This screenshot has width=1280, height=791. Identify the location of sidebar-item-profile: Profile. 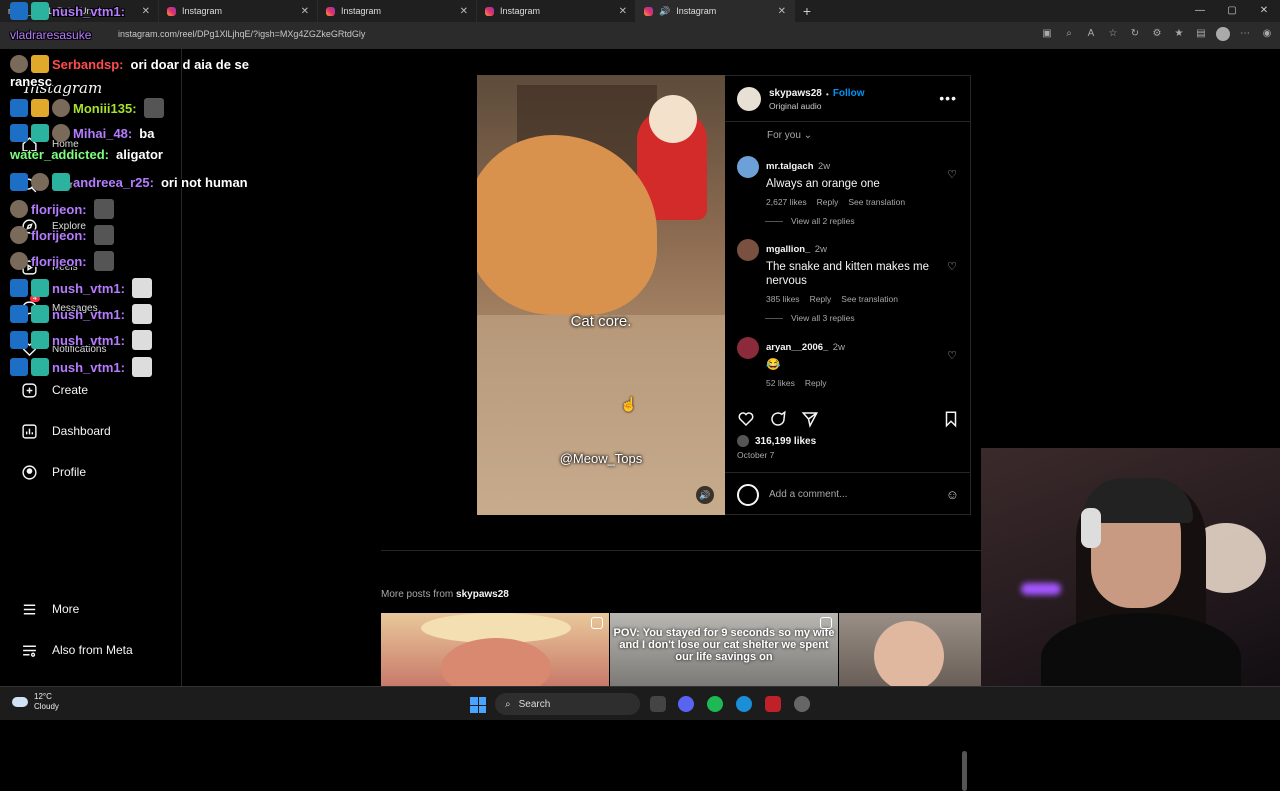
(53, 472).